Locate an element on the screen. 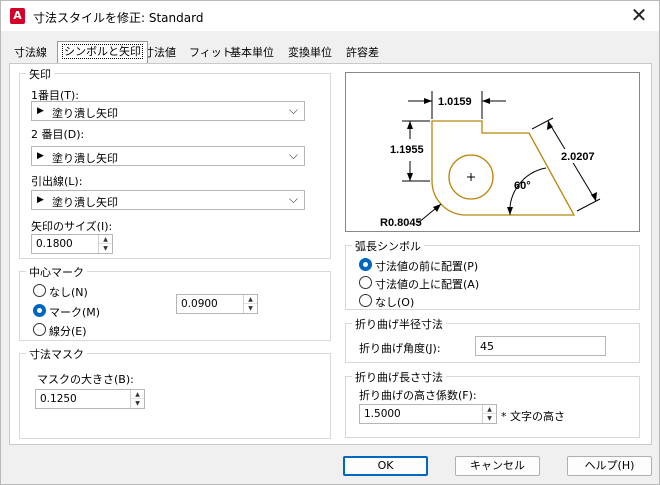  autocad-app-icon: A is located at coordinates (17, 16).